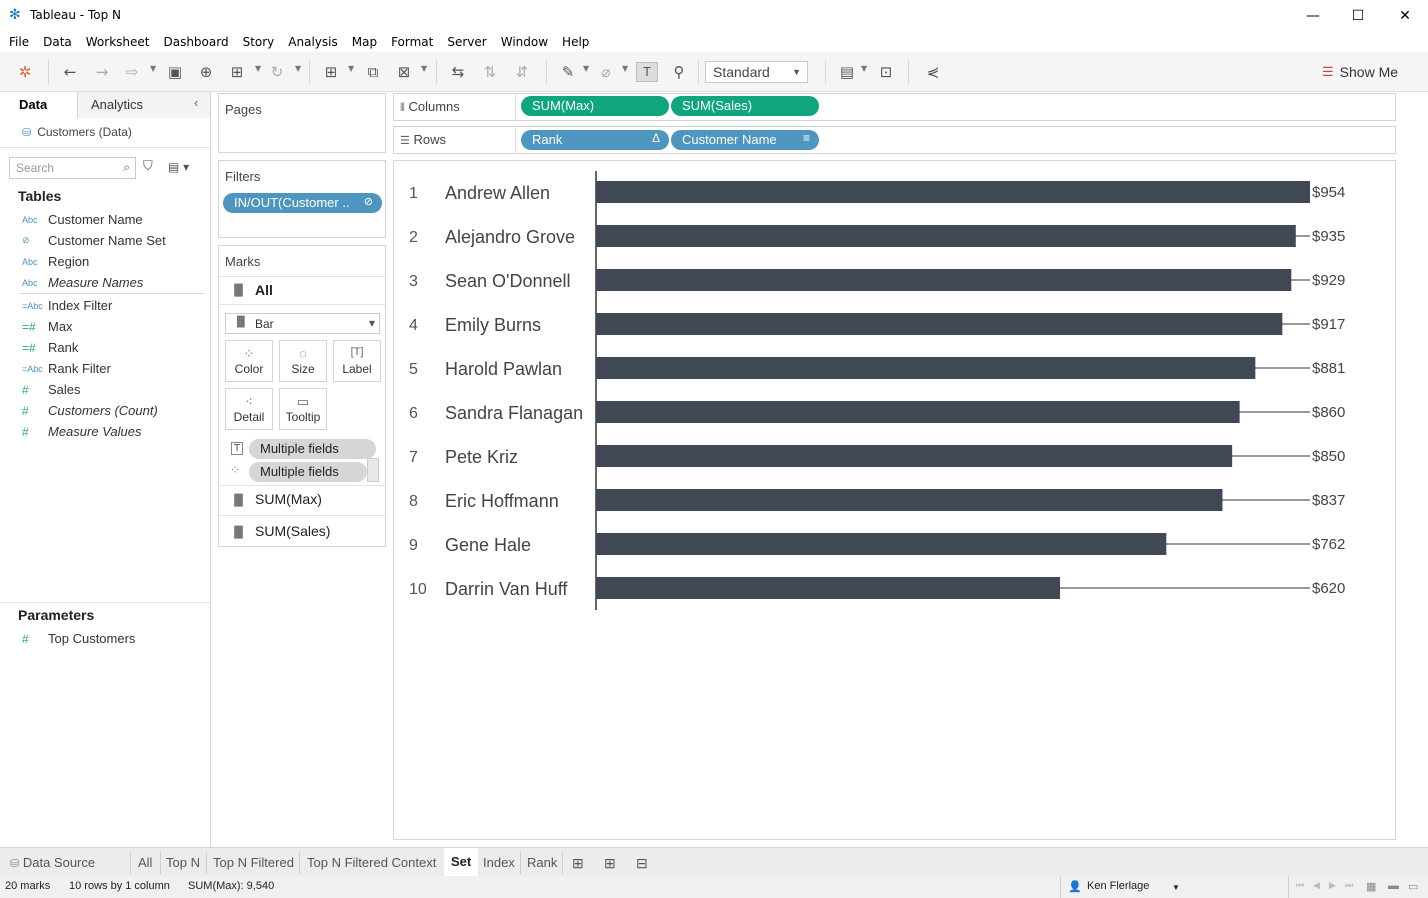  Describe the element at coordinates (1393, 886) in the screenshot. I see `filmstrip-icon: ▬` at that location.